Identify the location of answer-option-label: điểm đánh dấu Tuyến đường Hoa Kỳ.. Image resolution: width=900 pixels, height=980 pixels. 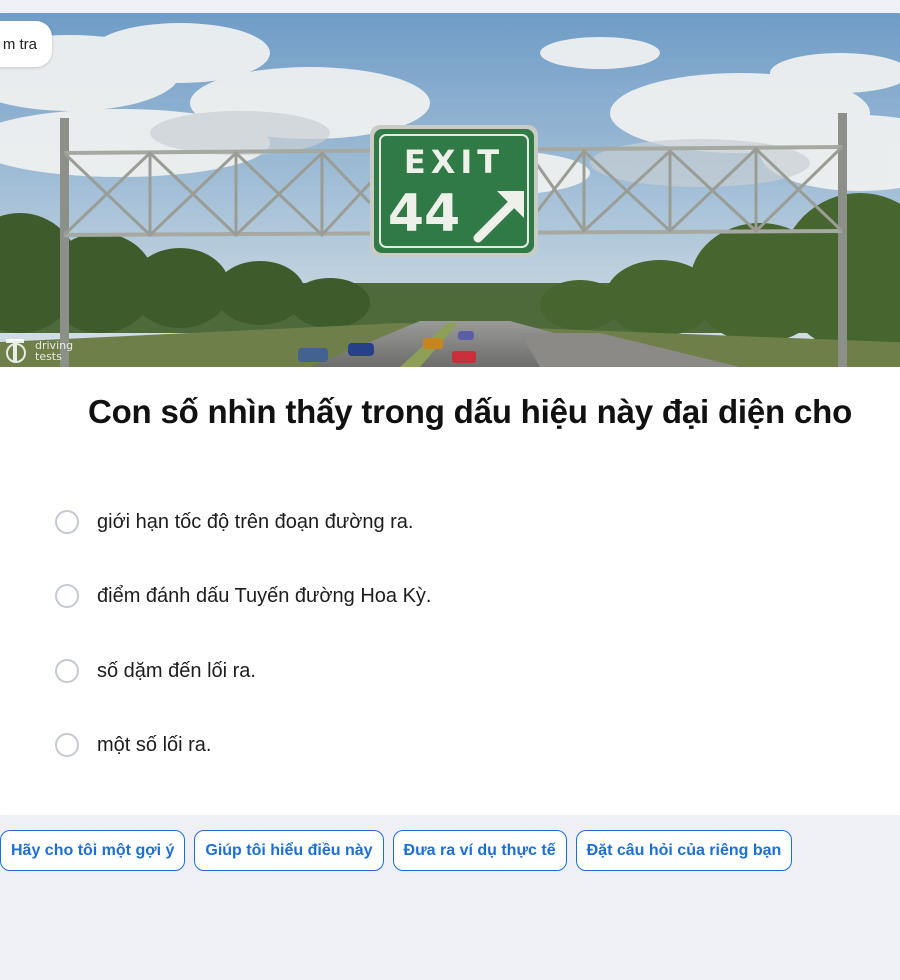
(264, 595).